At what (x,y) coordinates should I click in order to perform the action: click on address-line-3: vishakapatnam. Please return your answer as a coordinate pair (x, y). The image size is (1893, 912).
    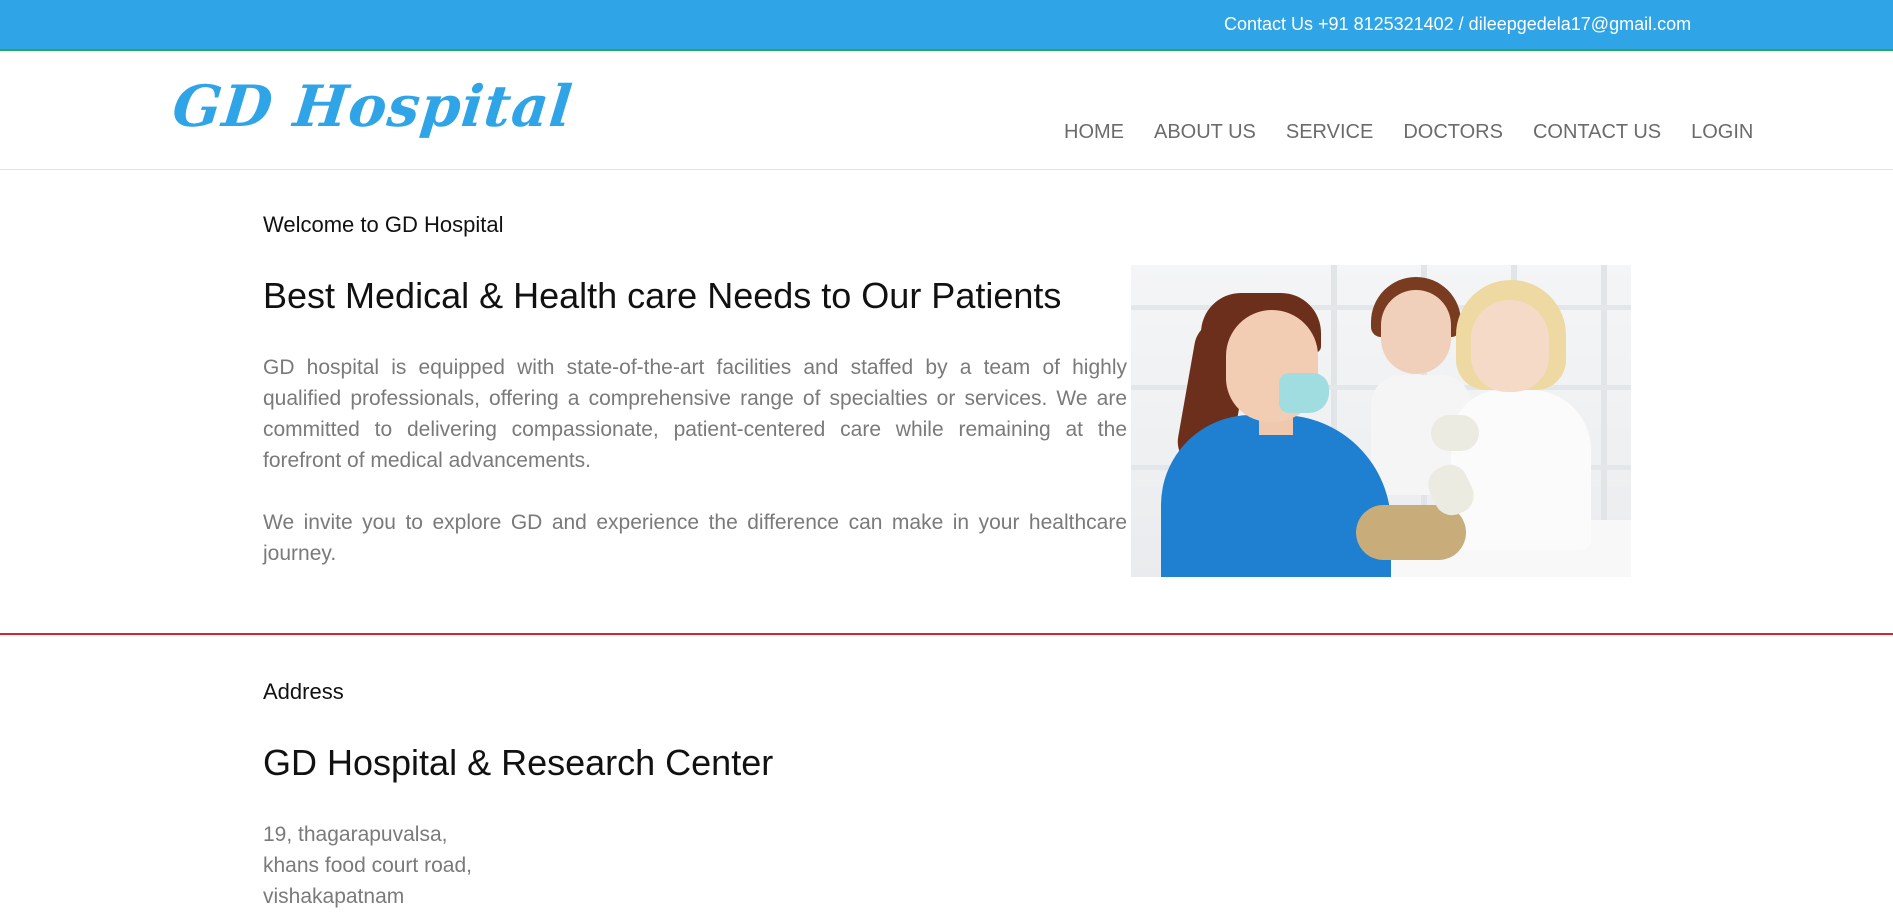
    Looking at the image, I should click on (334, 896).